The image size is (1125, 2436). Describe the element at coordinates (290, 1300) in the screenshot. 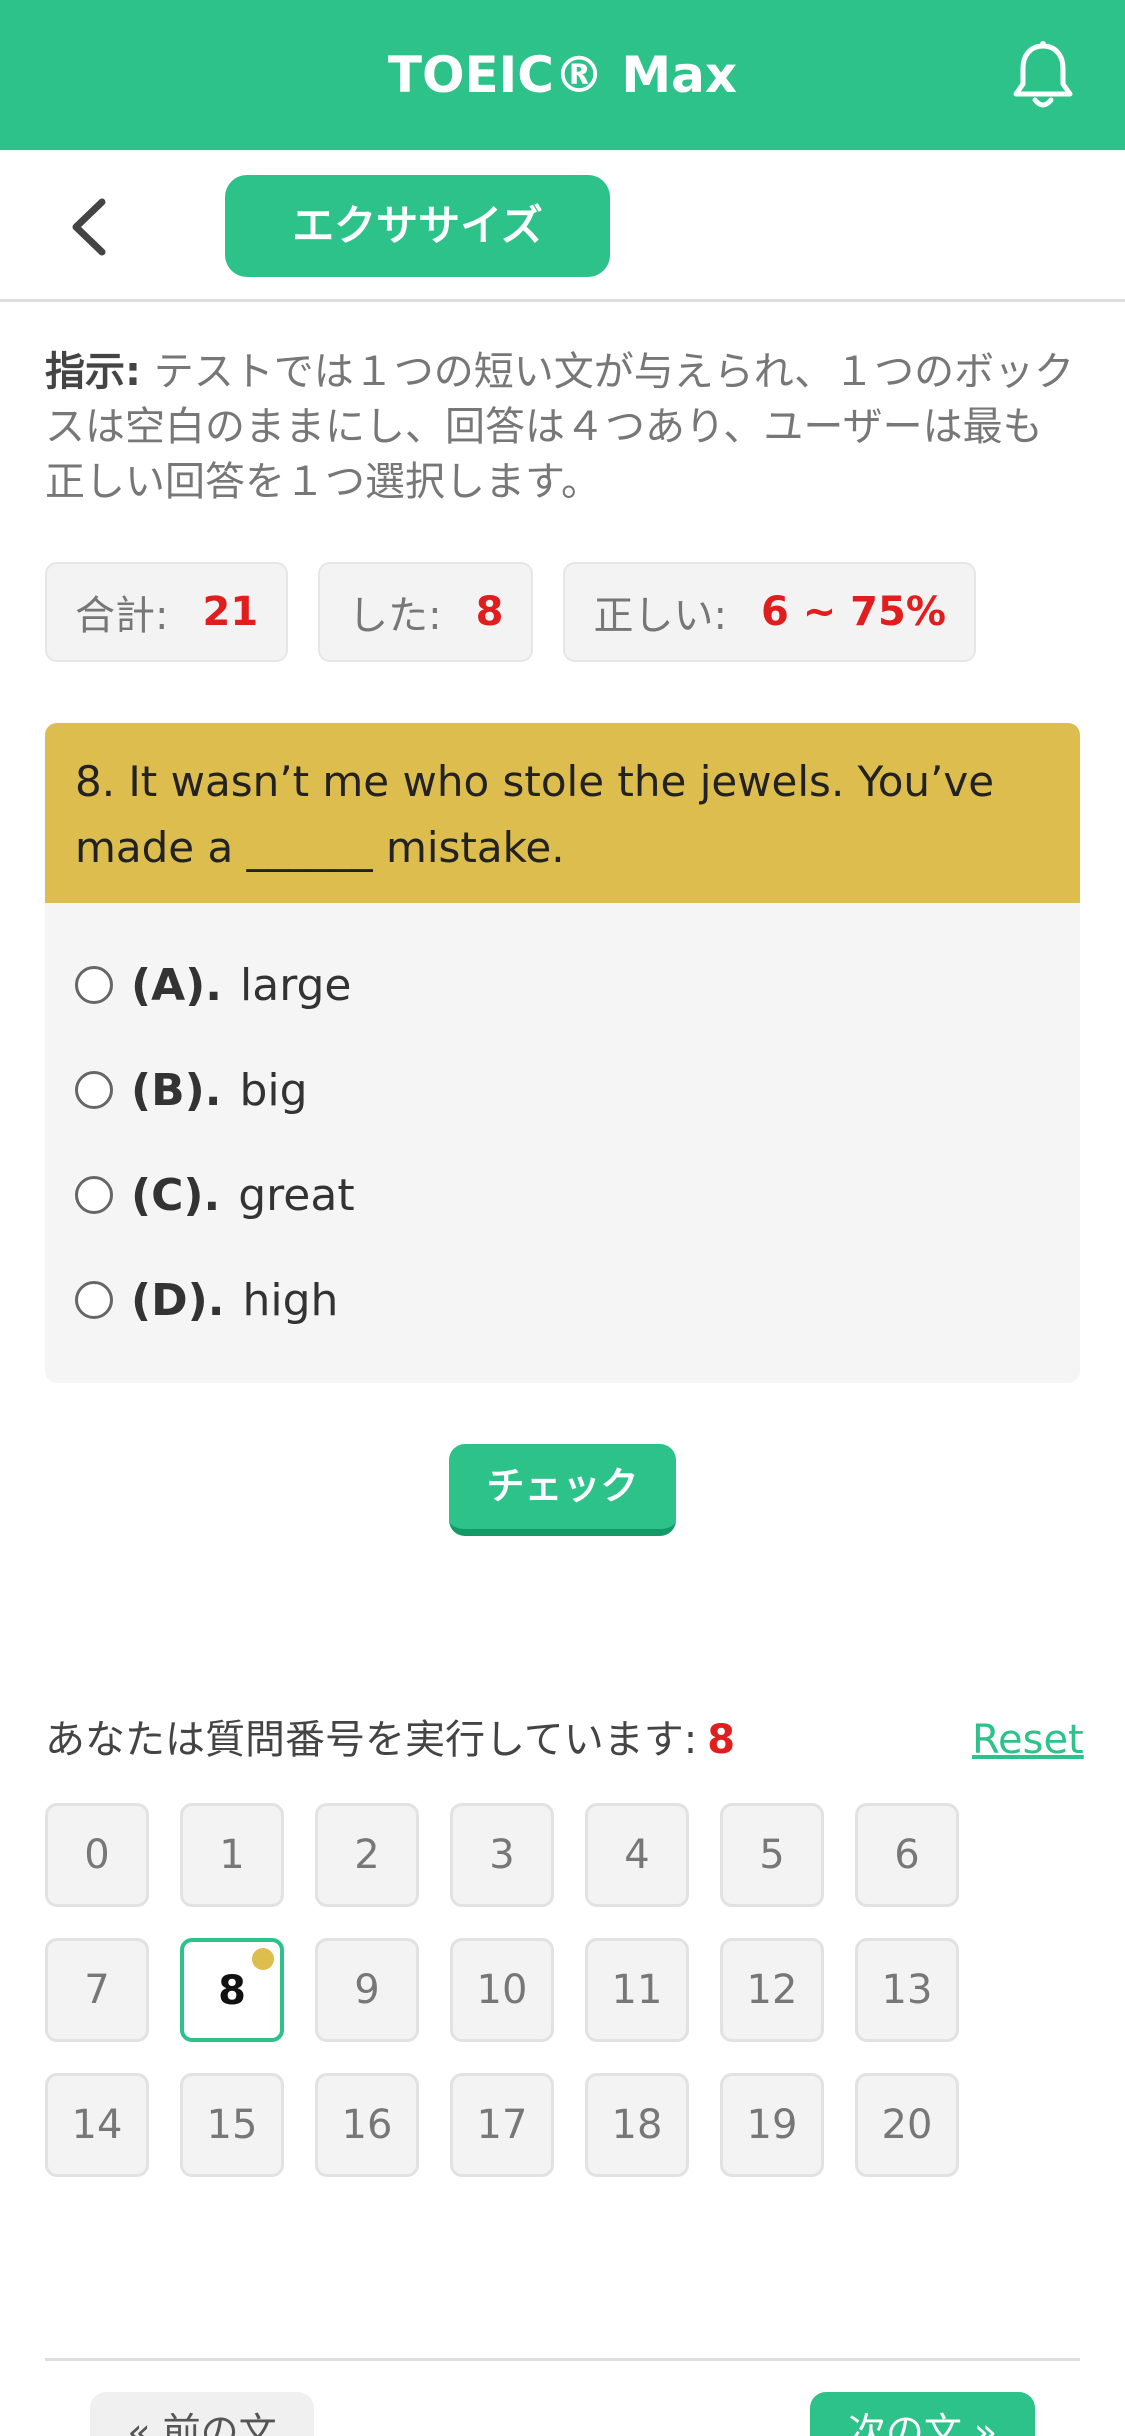

I see `option-text: high` at that location.